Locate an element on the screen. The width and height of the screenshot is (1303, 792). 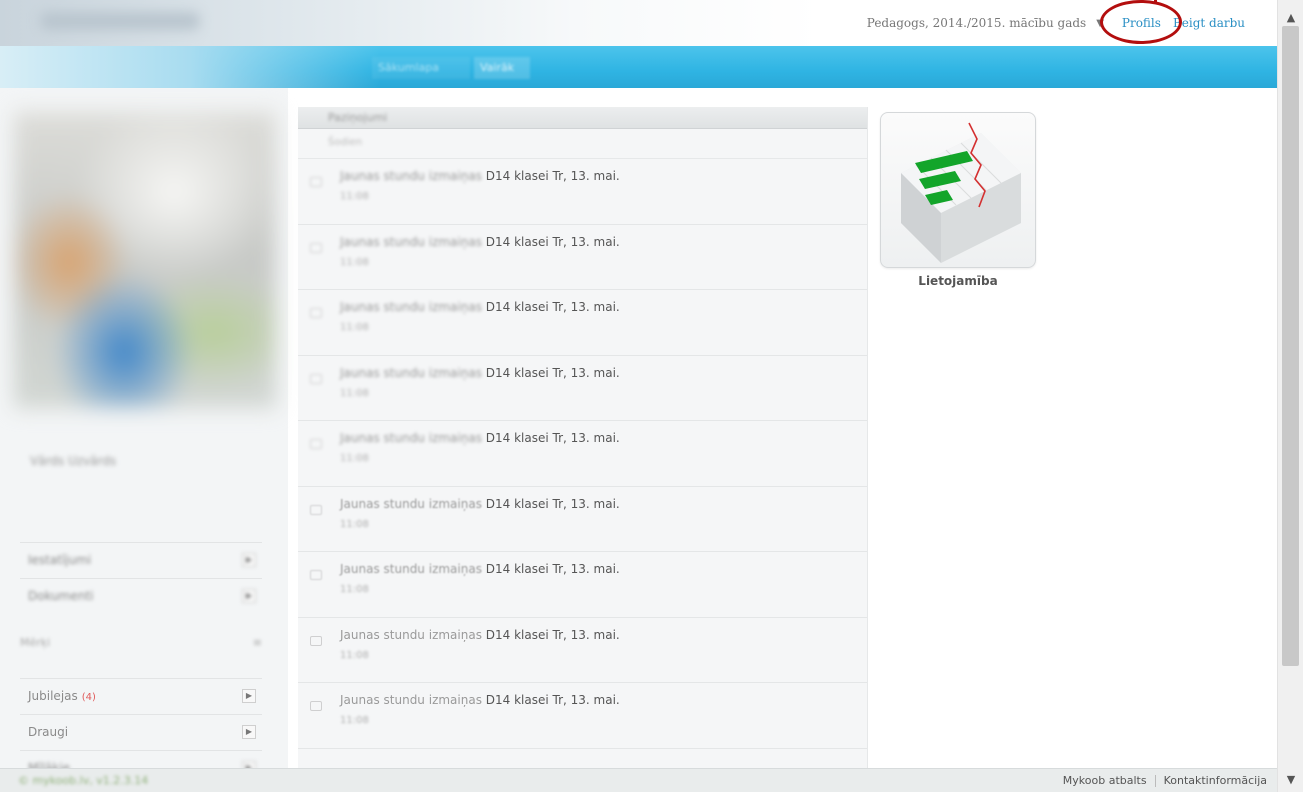
scrollbar-thumb is located at coordinates (1290, 346).